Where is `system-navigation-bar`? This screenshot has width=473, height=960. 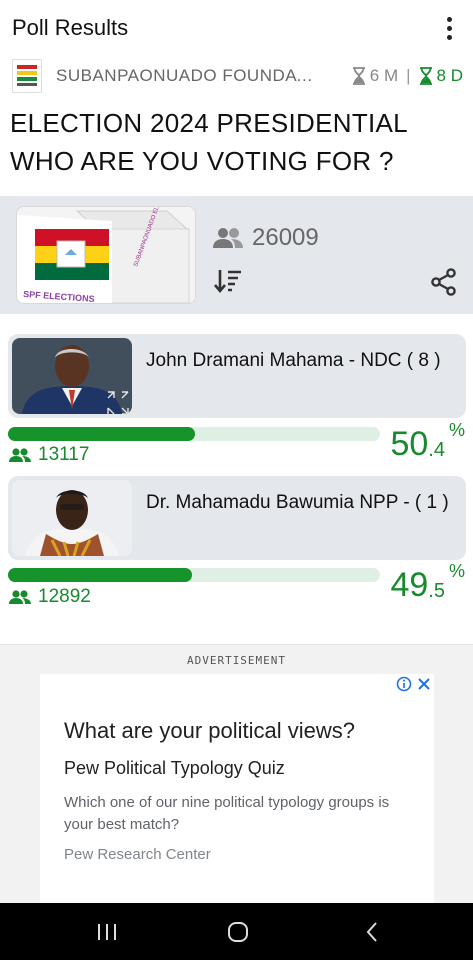 system-navigation-bar is located at coordinates (236, 931).